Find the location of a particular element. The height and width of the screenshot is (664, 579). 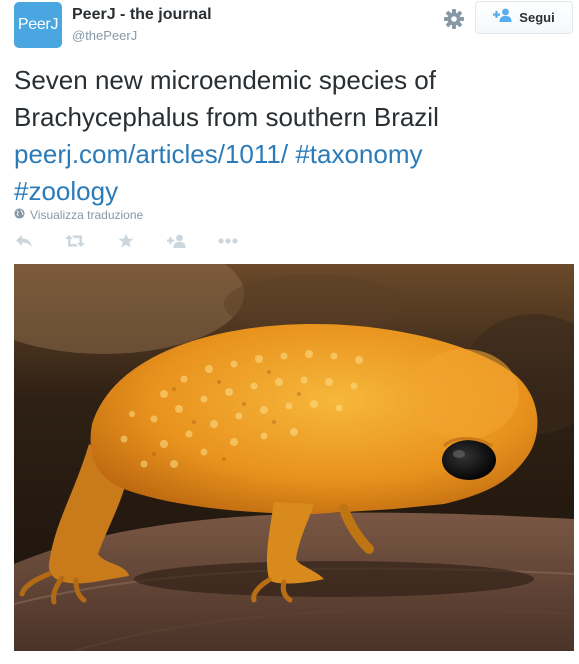

hashtag-taxonomy: #taxonomy is located at coordinates (358, 154).